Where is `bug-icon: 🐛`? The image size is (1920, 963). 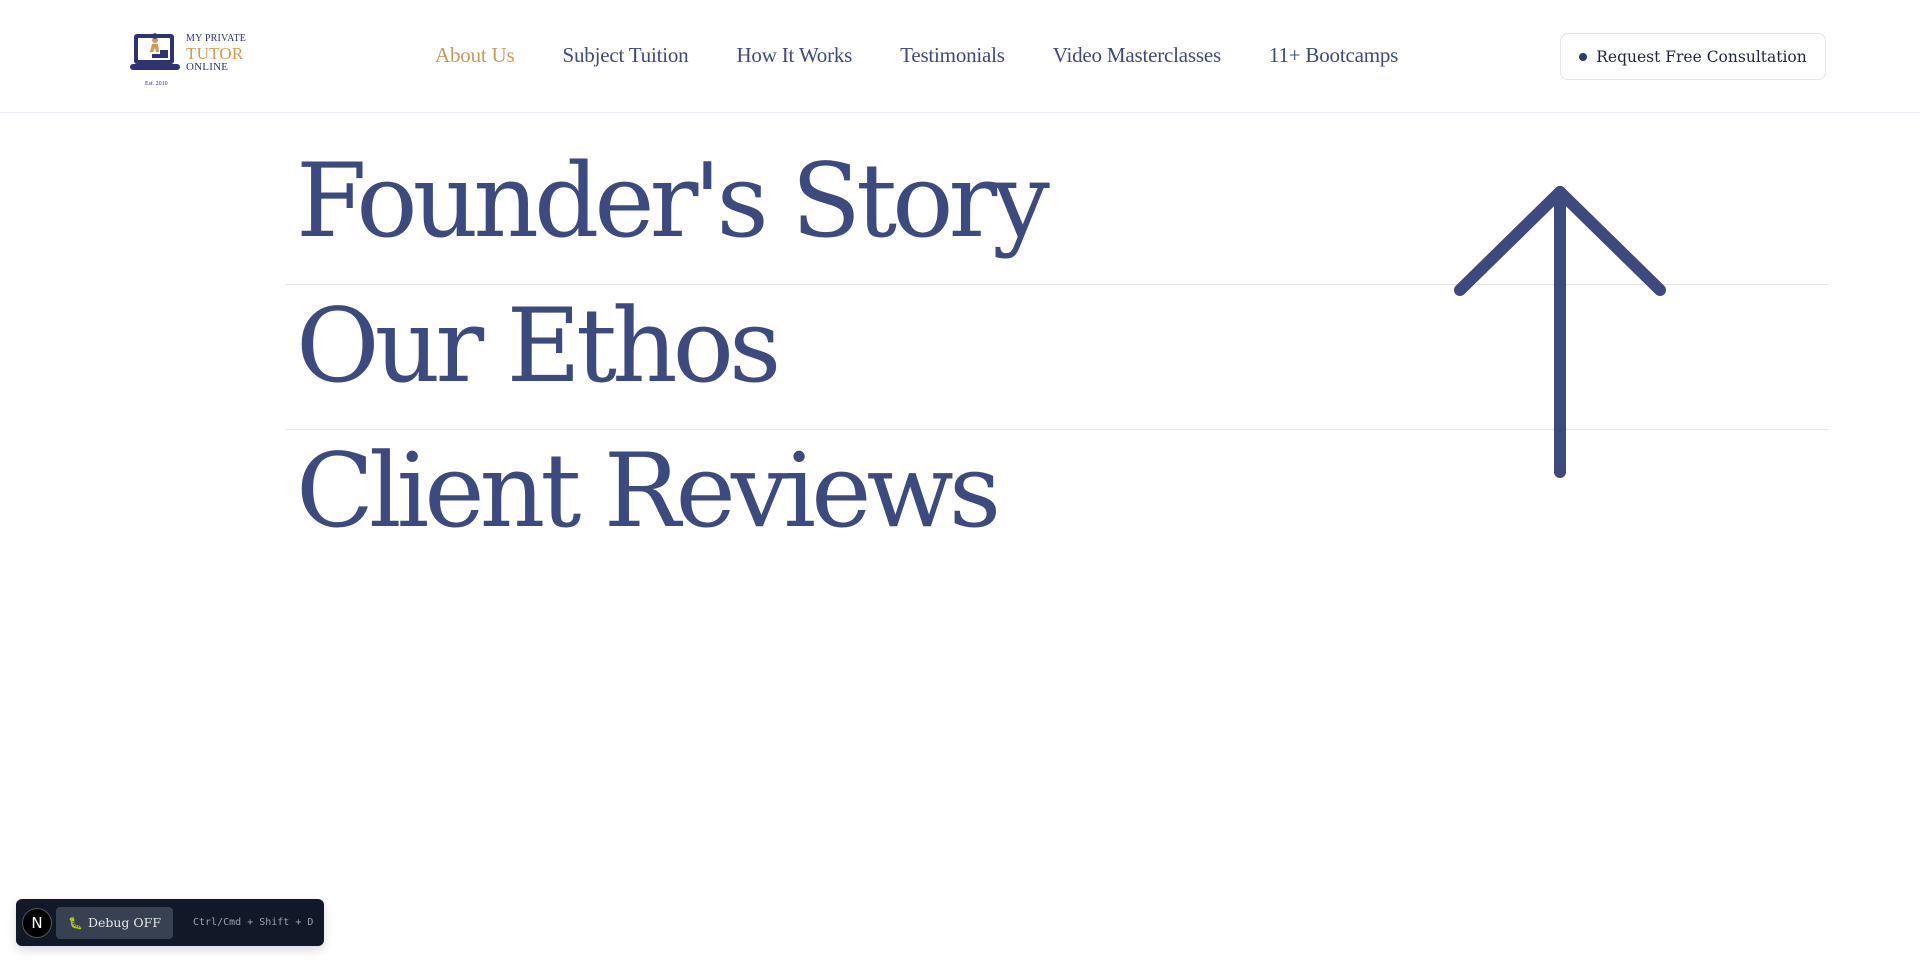 bug-icon: 🐛 is located at coordinates (75, 922).